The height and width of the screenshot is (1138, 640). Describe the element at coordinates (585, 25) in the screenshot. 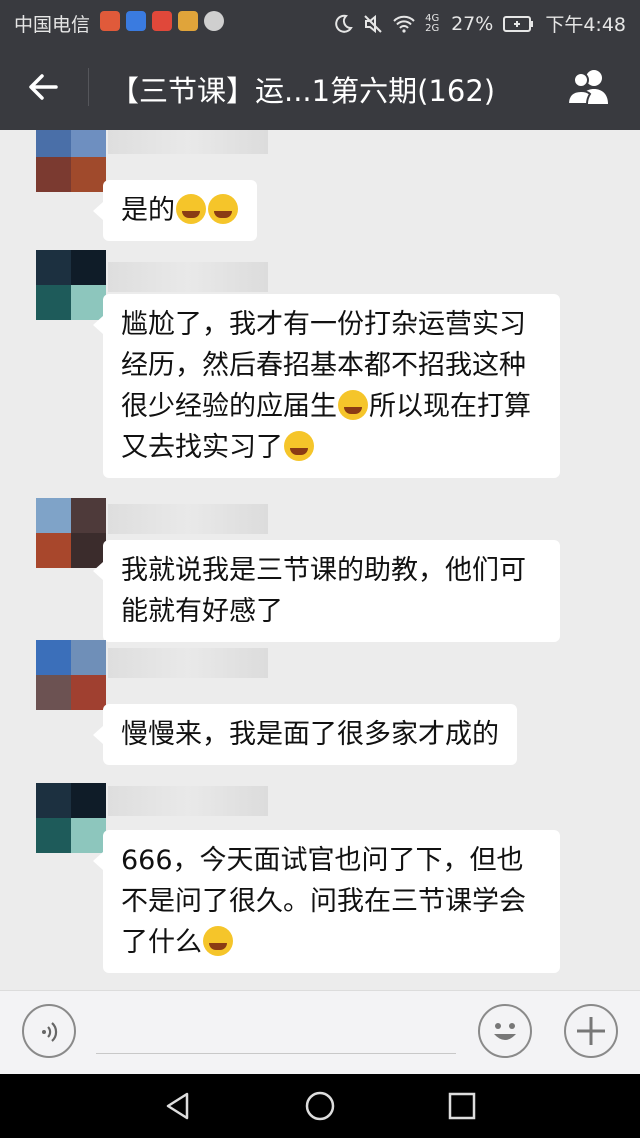

I see `clock: 下午4:48` at that location.